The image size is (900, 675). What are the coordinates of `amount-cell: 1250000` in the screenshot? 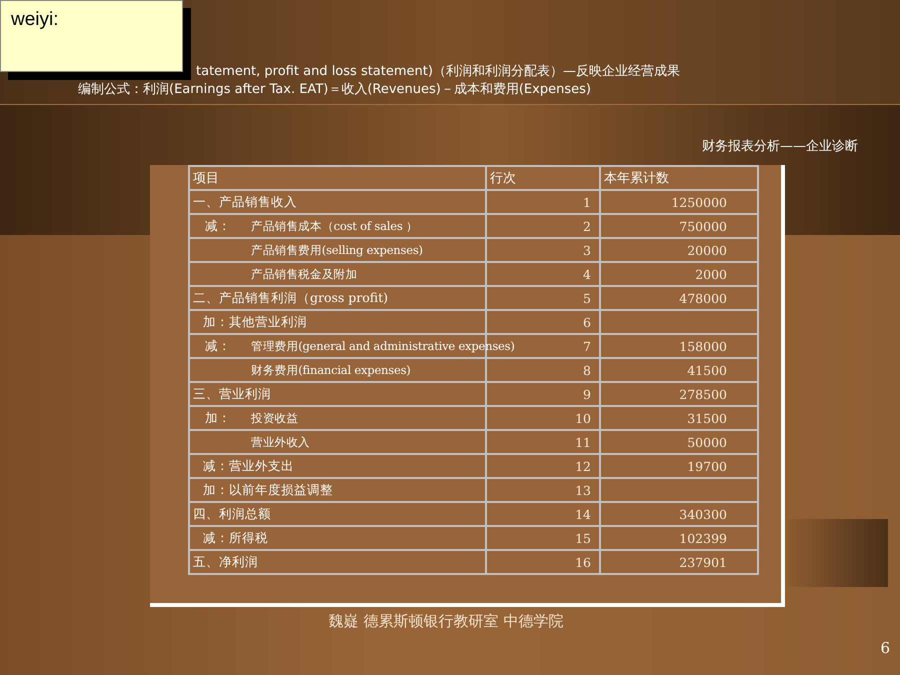 It's located at (679, 202).